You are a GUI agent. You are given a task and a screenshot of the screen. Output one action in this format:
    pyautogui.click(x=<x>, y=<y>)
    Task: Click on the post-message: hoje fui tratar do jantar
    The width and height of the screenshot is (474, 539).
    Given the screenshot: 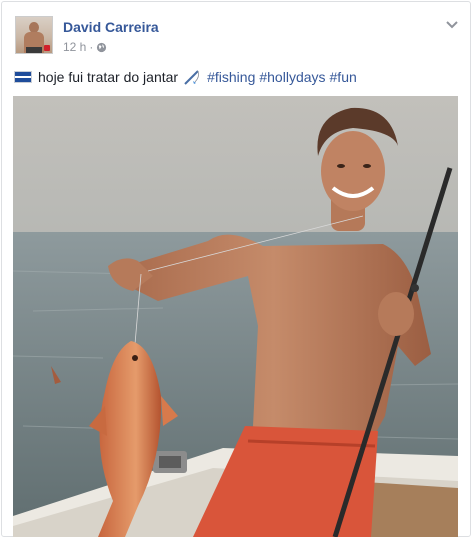 What is the action you would take?
    pyautogui.click(x=108, y=77)
    